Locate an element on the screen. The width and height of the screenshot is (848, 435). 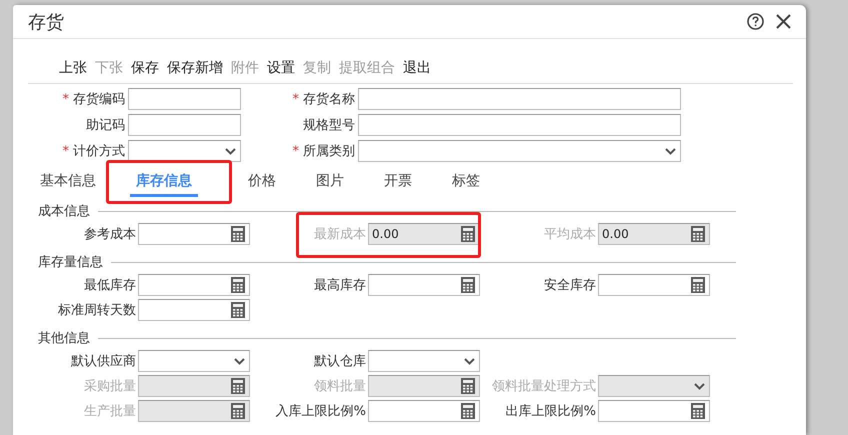
field-label: 领料批量处理方式 is located at coordinates (543, 386).